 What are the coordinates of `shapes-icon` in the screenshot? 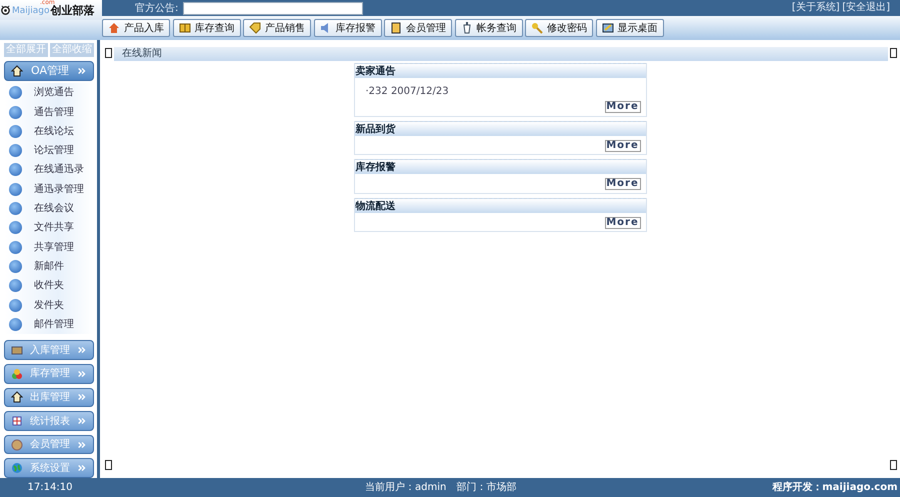 It's located at (17, 374).